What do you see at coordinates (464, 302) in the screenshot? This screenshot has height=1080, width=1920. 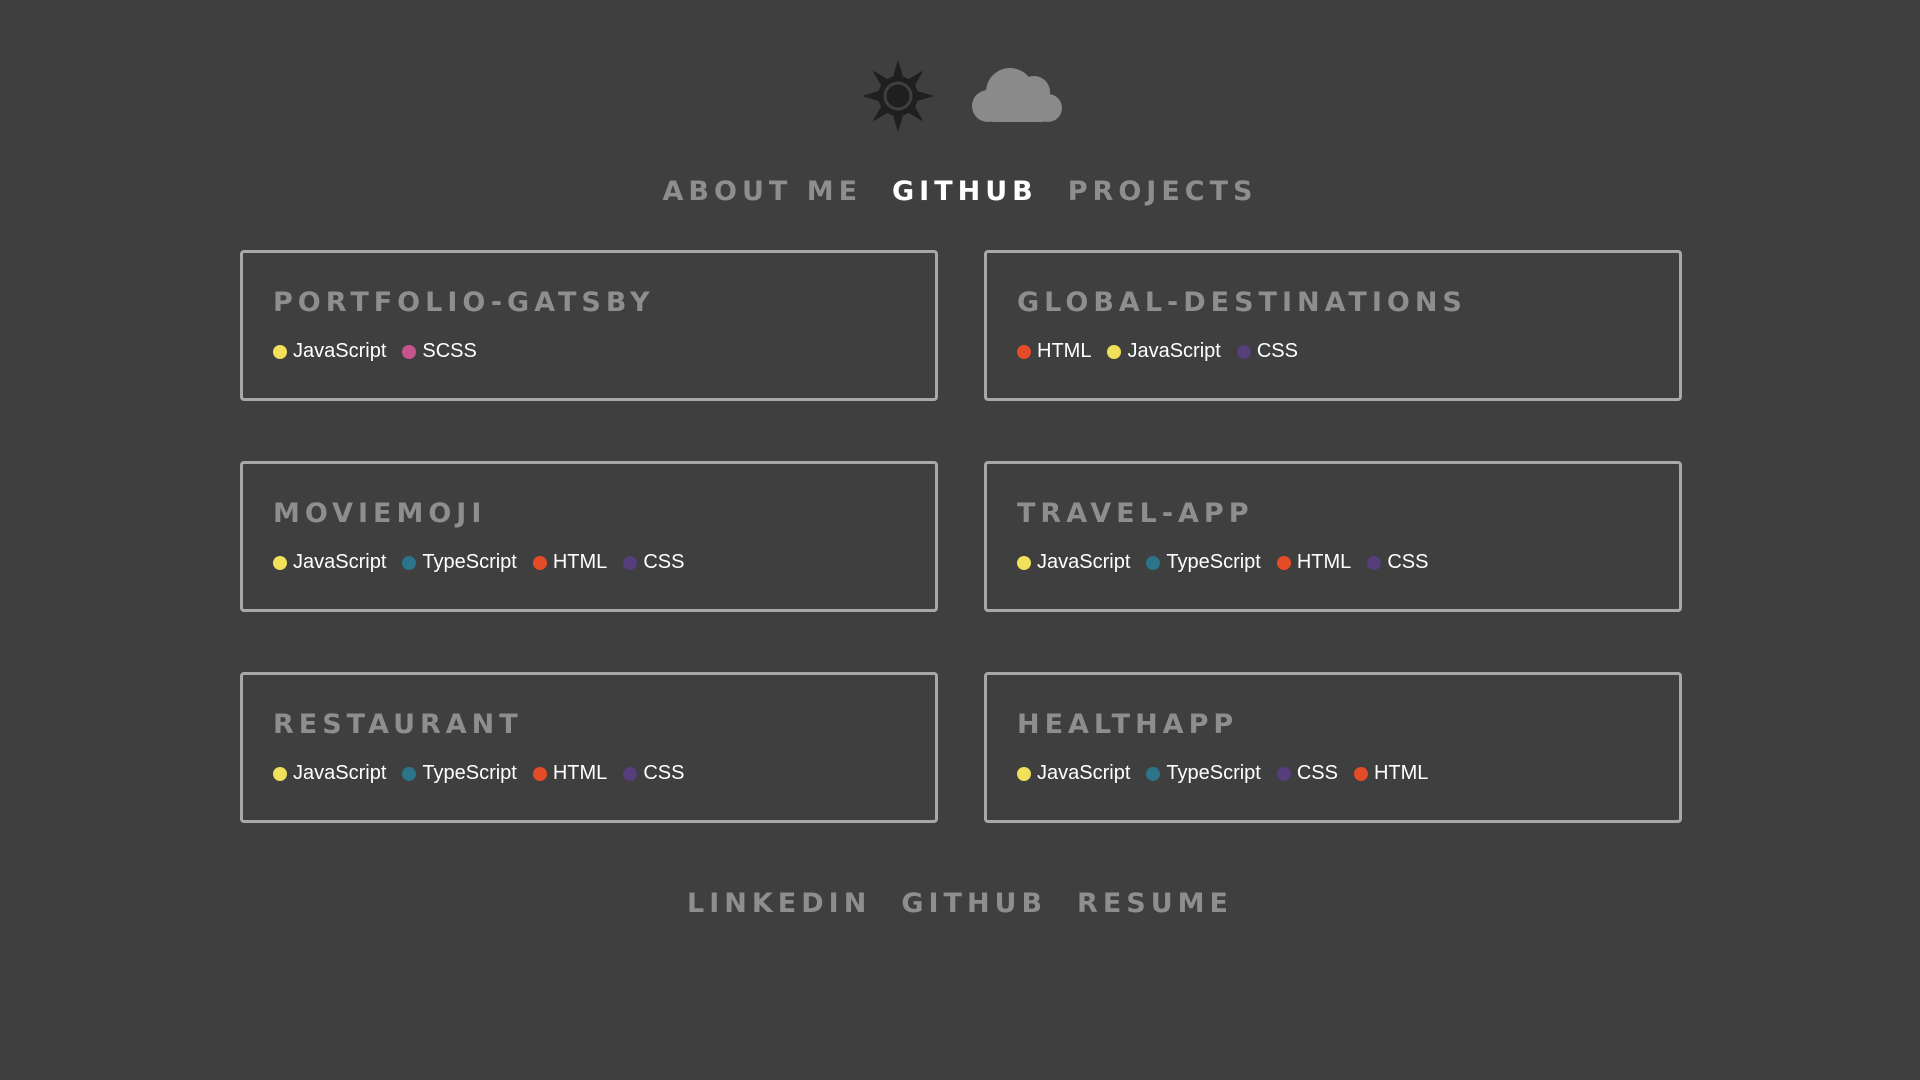 I see `repo-title: PORTFOLIO-GATSBY` at bounding box center [464, 302].